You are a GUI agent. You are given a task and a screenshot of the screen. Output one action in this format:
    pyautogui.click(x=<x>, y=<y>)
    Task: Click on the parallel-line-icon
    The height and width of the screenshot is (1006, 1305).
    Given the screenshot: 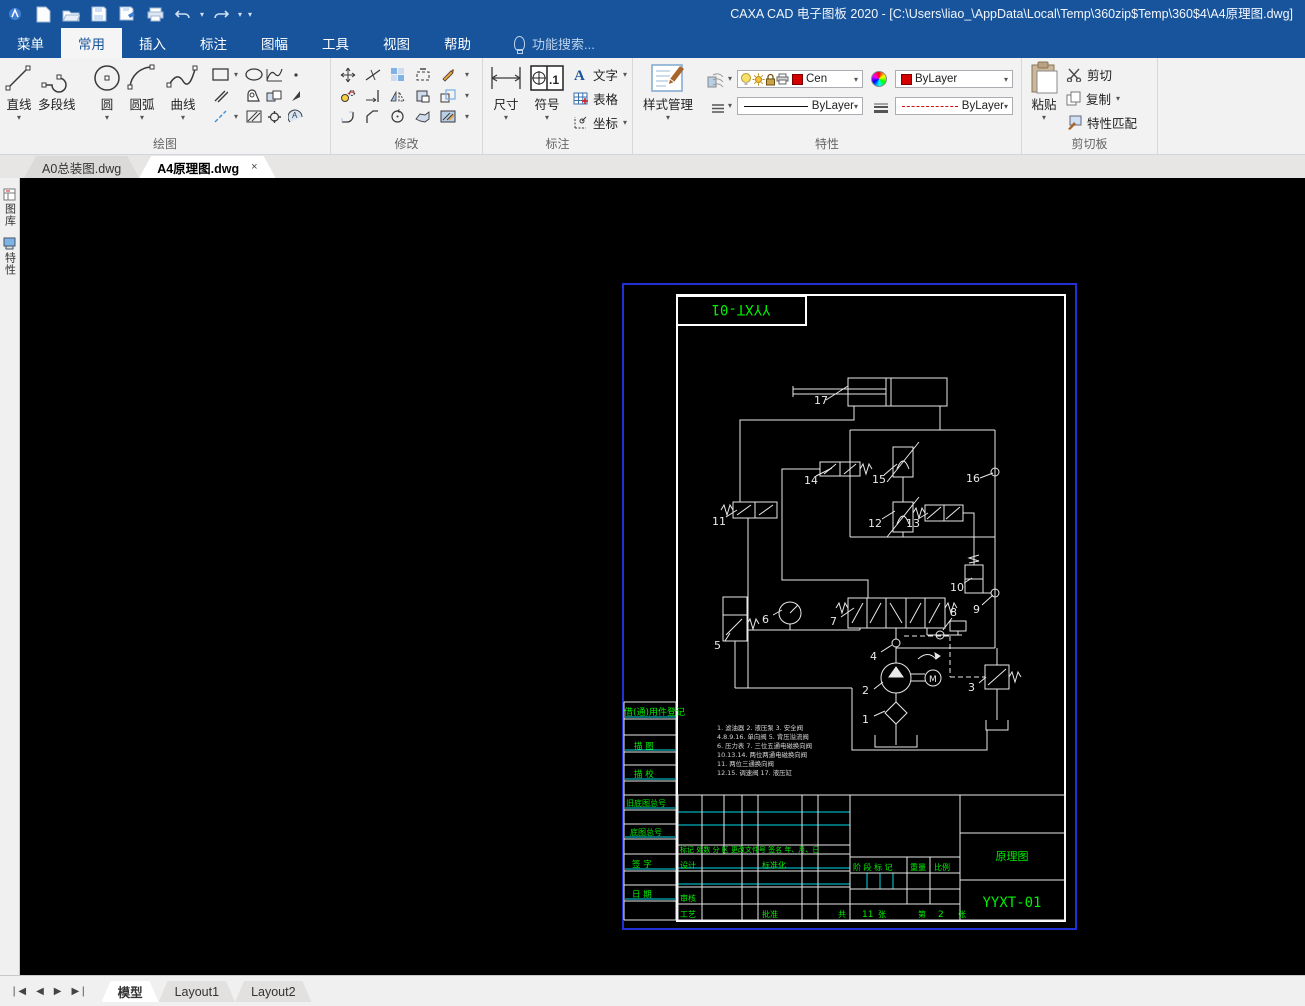 What is the action you would take?
    pyautogui.click(x=220, y=95)
    